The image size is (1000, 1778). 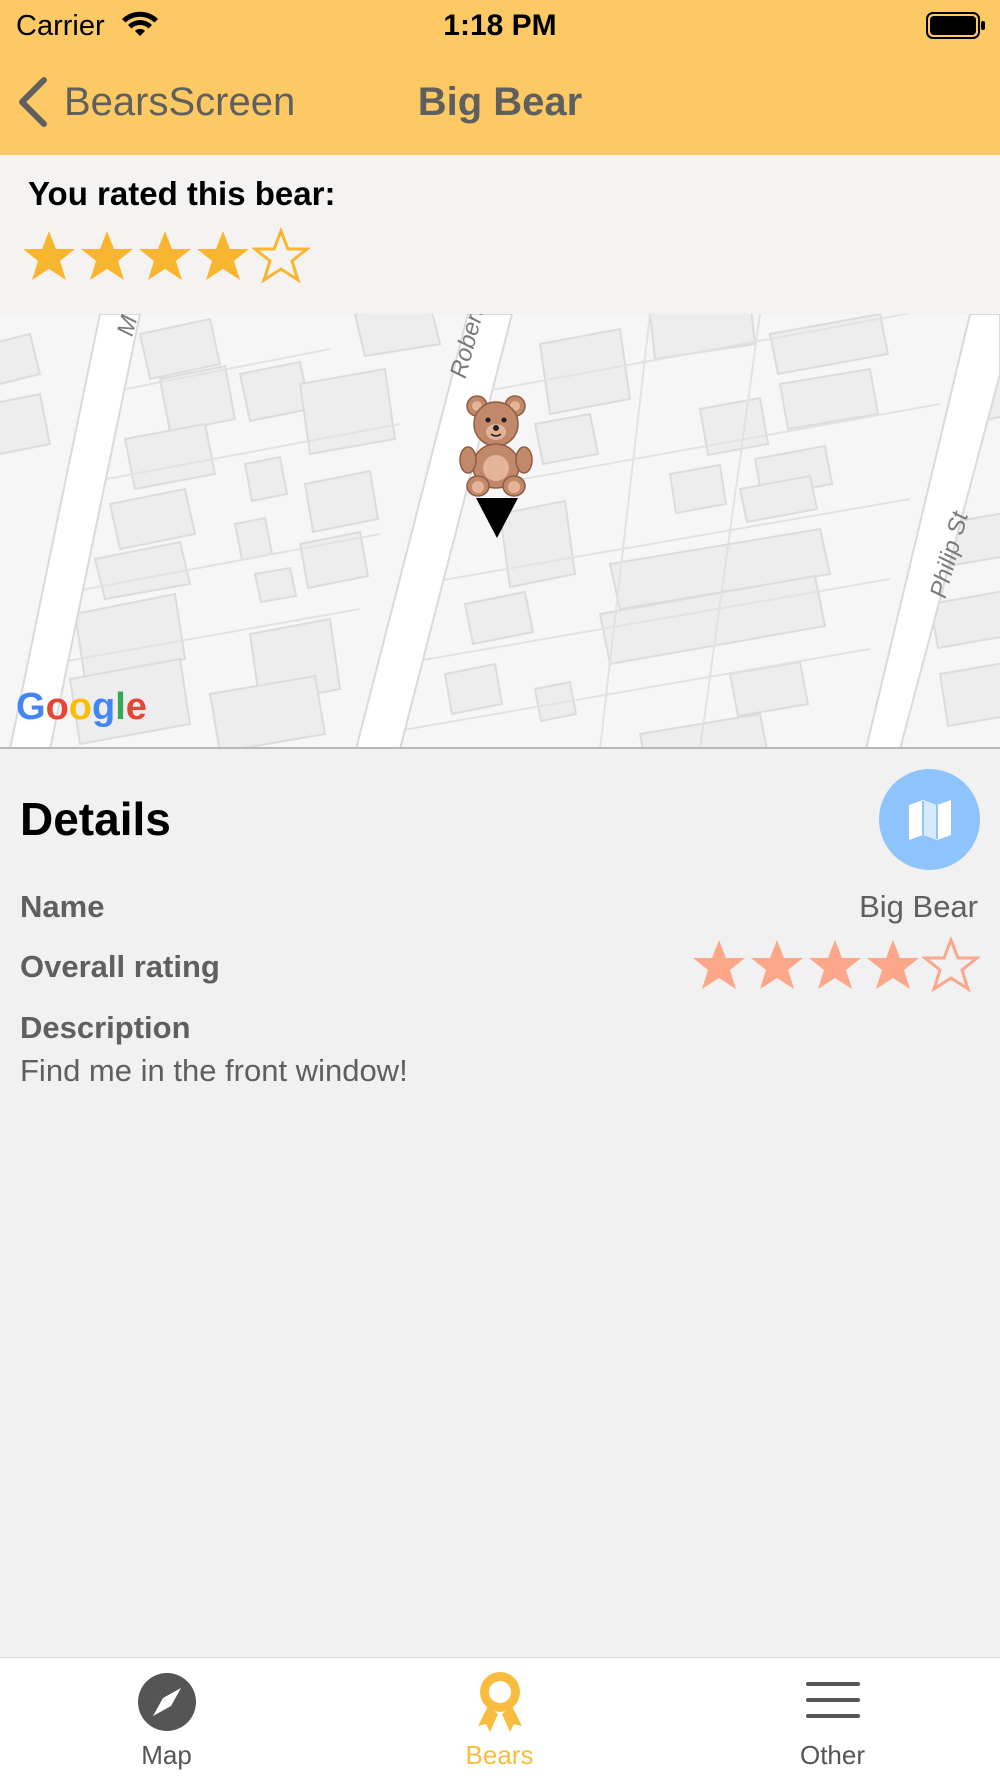 I want to click on award-ribbon-icon, so click(x=499, y=1702).